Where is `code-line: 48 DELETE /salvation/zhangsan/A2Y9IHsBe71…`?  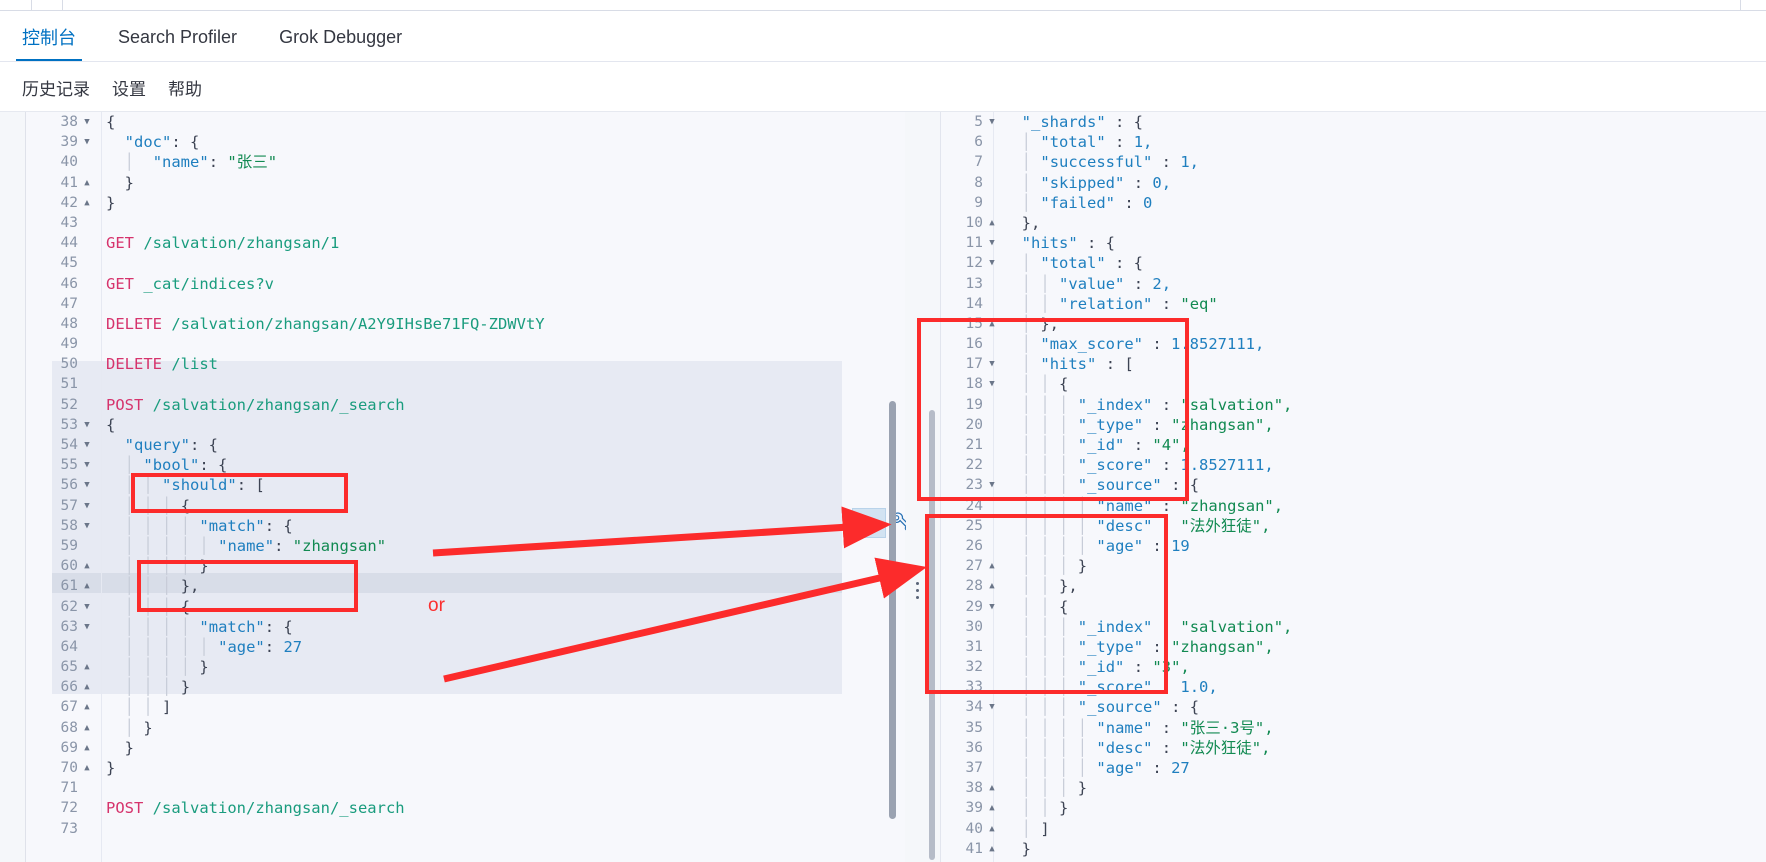
code-line: 48 DELETE /salvation/zhangsan/A2Y9IHsBe71… is located at coordinates (465, 324).